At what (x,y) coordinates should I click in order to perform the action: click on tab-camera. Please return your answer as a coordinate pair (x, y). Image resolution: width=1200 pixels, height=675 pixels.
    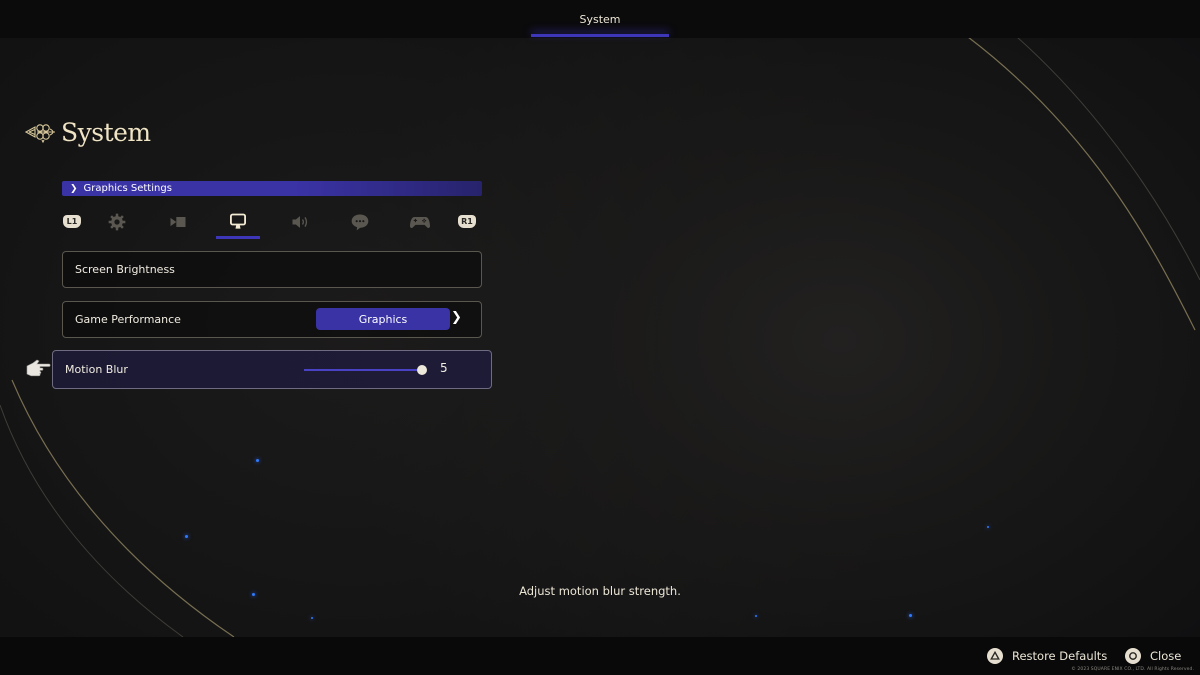
    Looking at the image, I should click on (178, 222).